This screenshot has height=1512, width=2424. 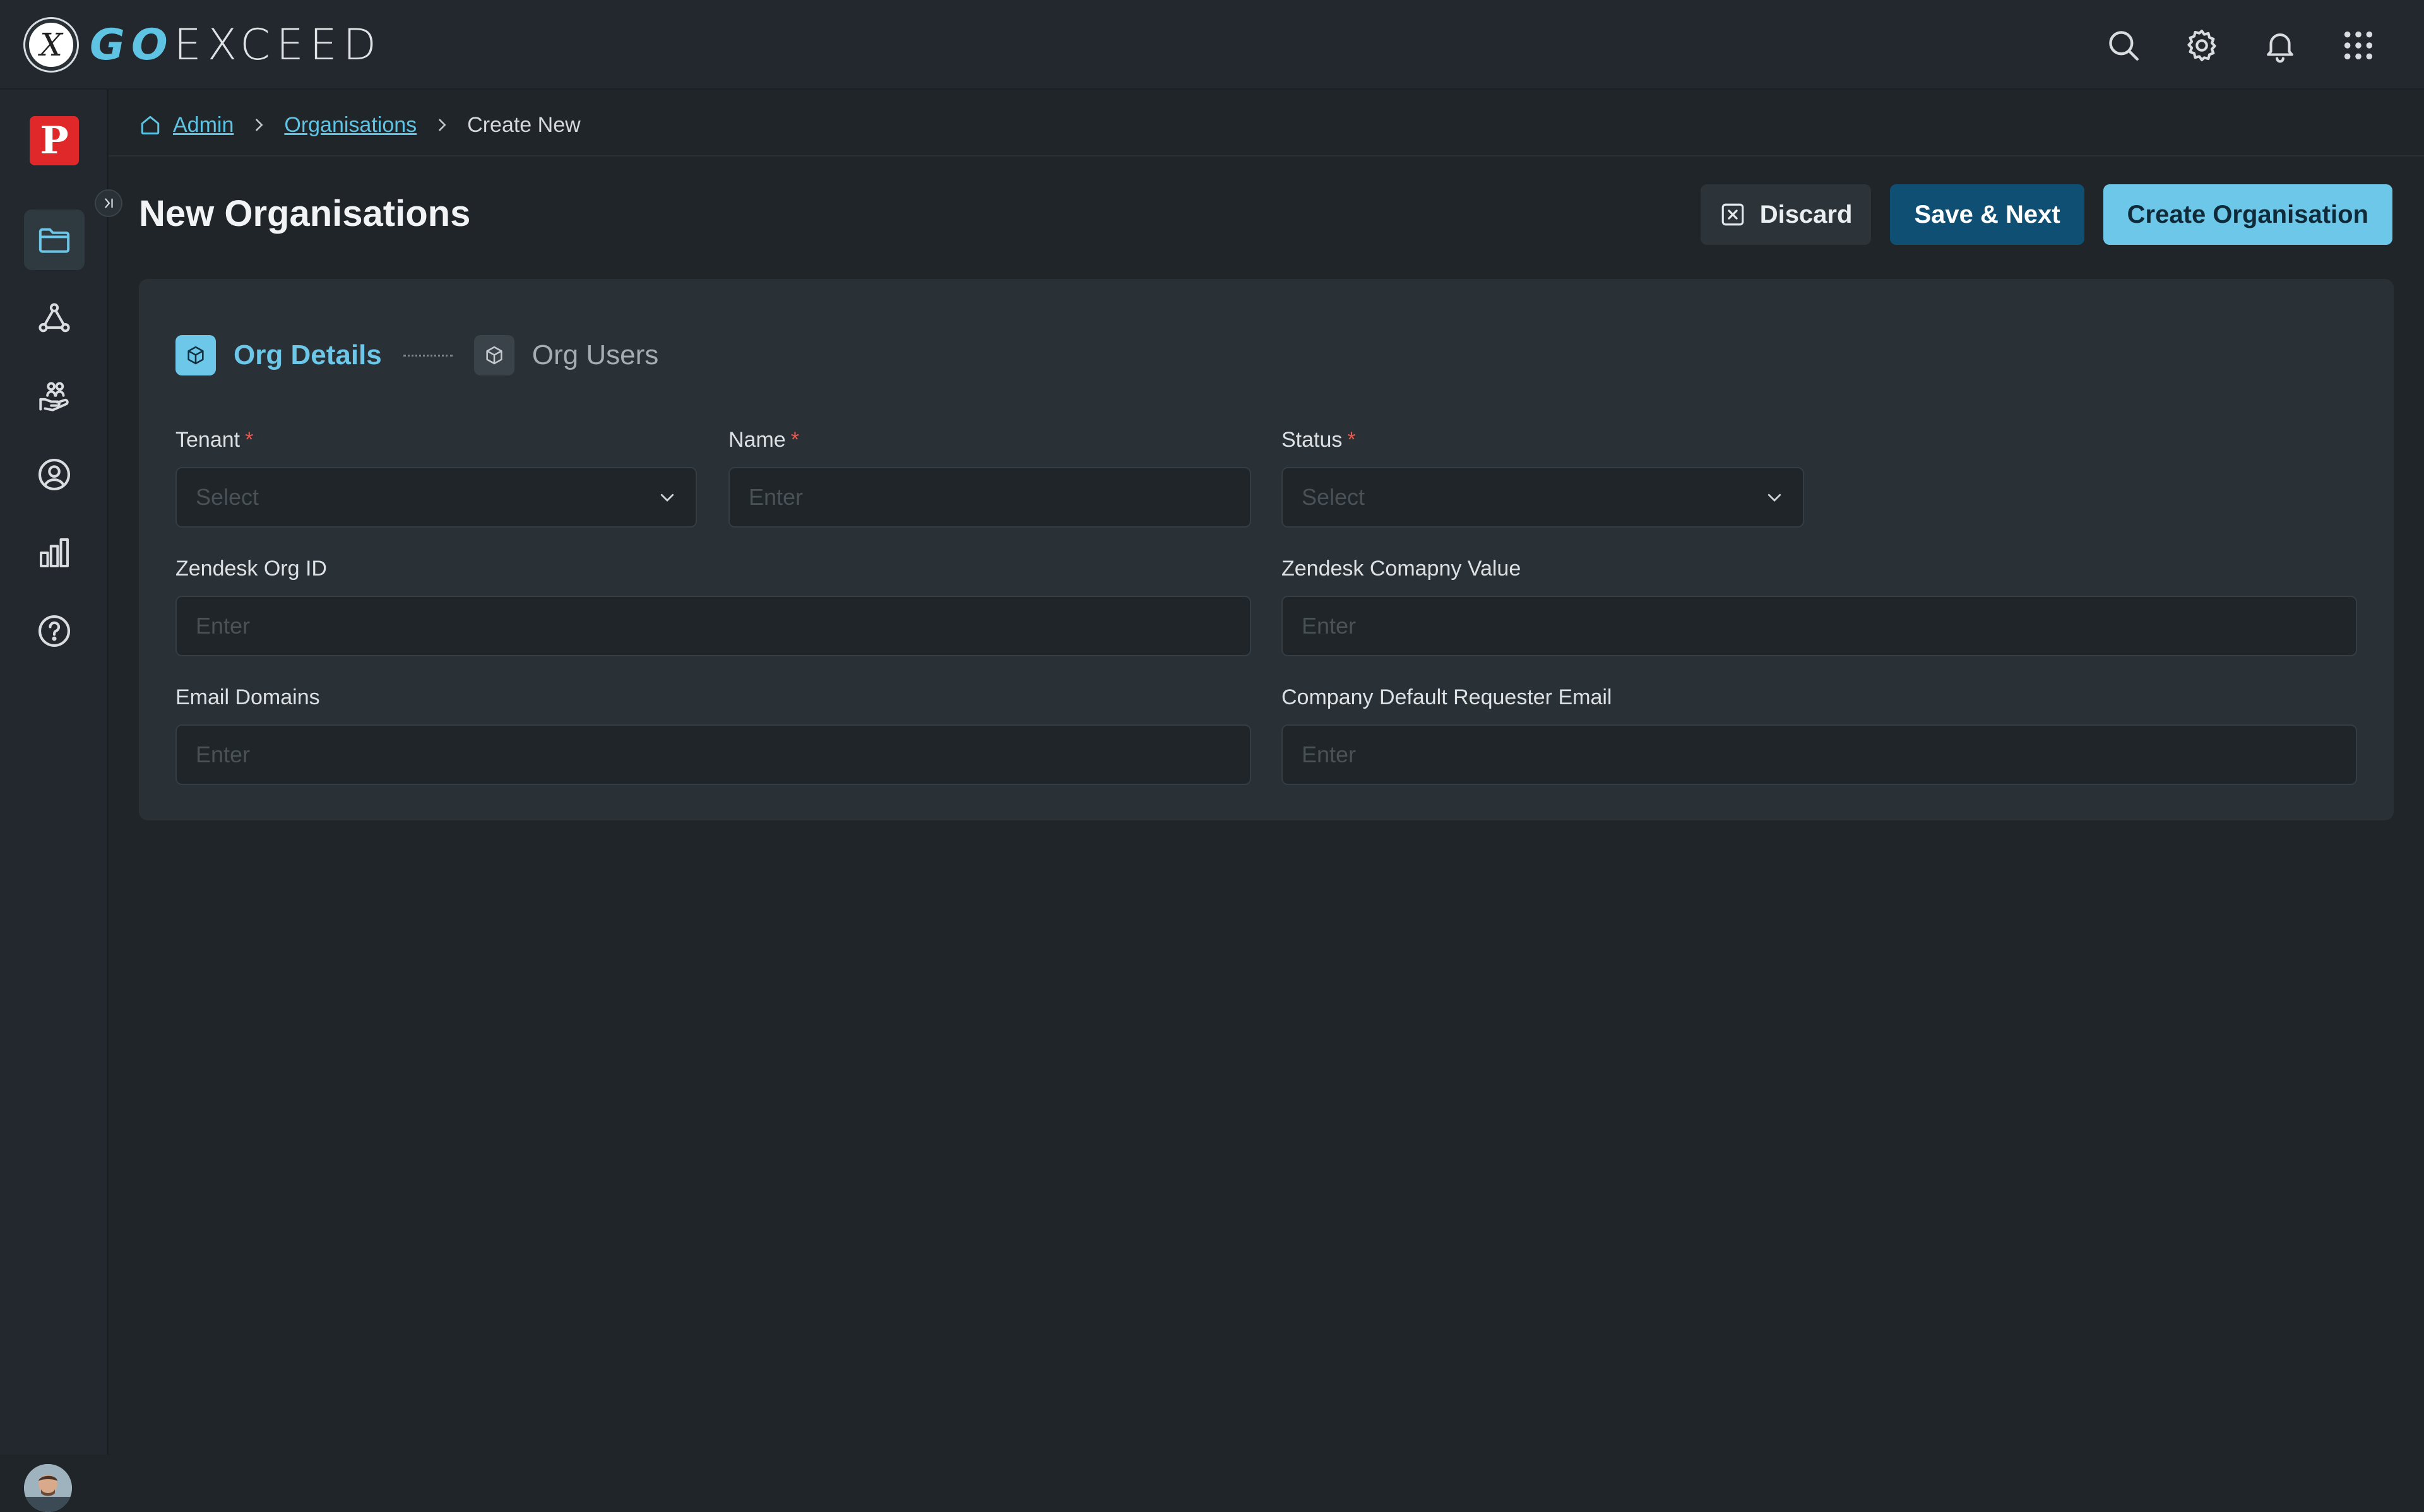 What do you see at coordinates (2201, 45) in the screenshot?
I see `settings-gear-icon` at bounding box center [2201, 45].